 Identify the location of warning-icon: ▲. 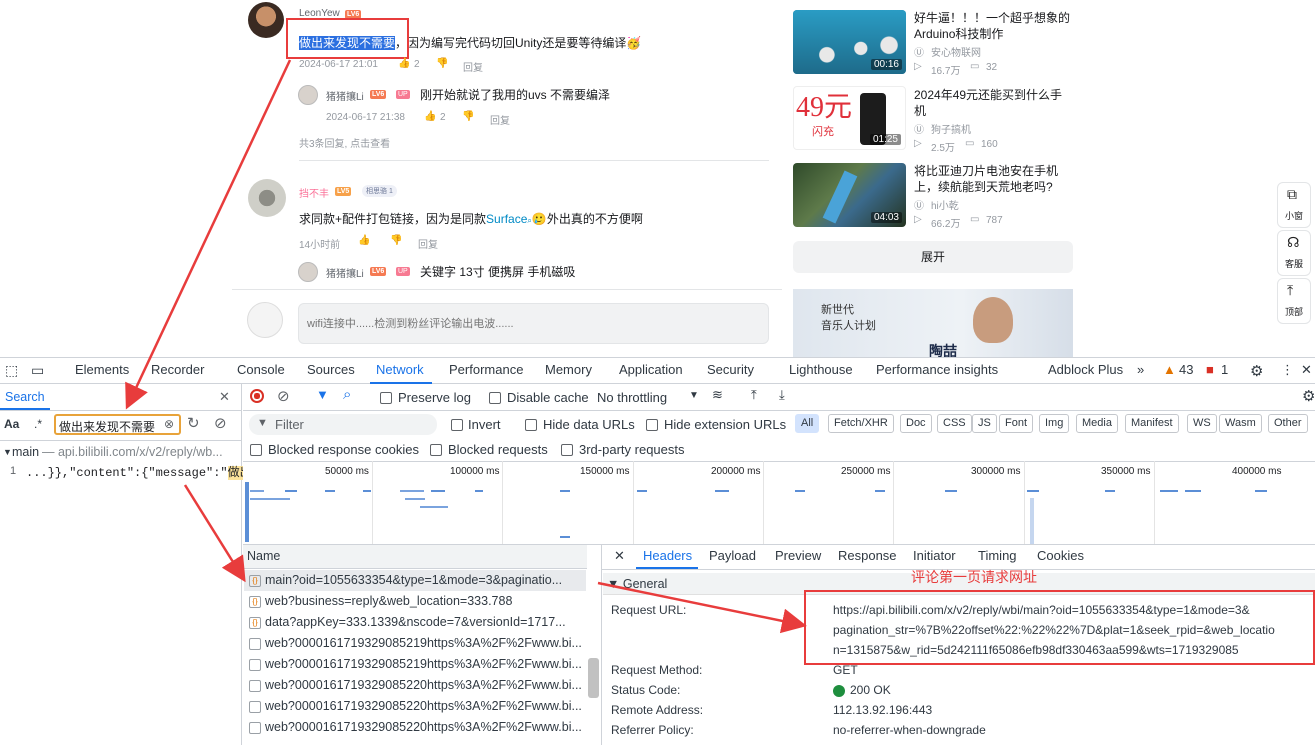
(1169, 369).